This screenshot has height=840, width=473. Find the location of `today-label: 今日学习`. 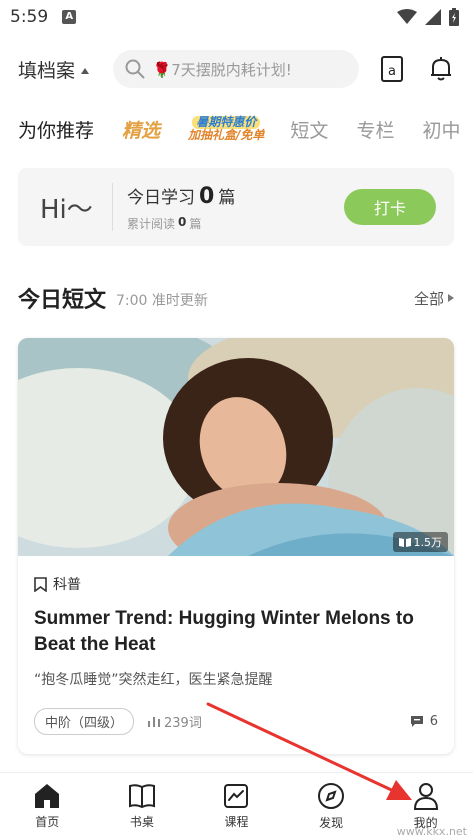

today-label: 今日学习 is located at coordinates (161, 197).